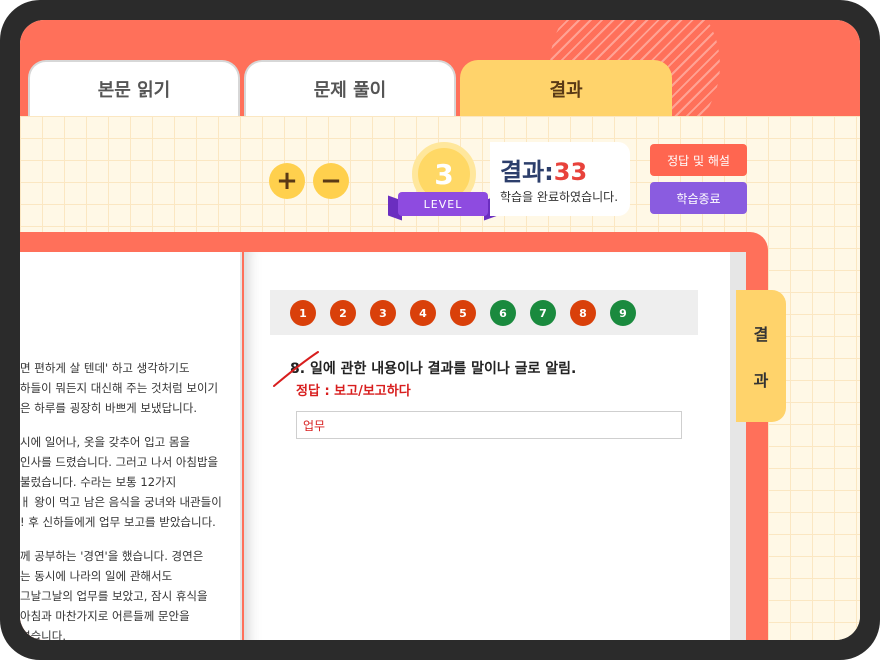 Image resolution: width=880 pixels, height=660 pixels. What do you see at coordinates (43, 634) in the screenshot?
I see `reading-line: 렸습니다.` at bounding box center [43, 634].